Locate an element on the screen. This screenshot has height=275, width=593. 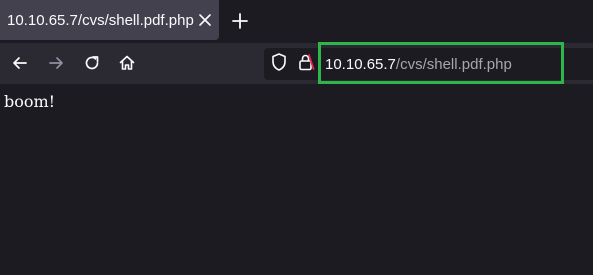
home-icon is located at coordinates (127, 63).